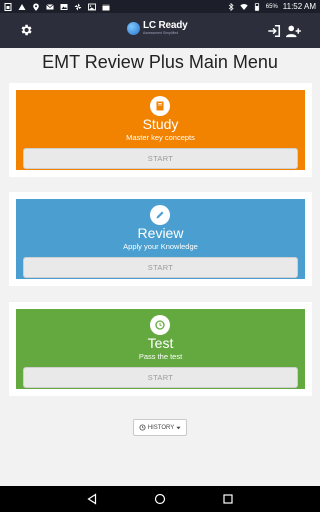 This screenshot has width=320, height=512. What do you see at coordinates (178, 427) in the screenshot?
I see `caret-down-icon` at bounding box center [178, 427].